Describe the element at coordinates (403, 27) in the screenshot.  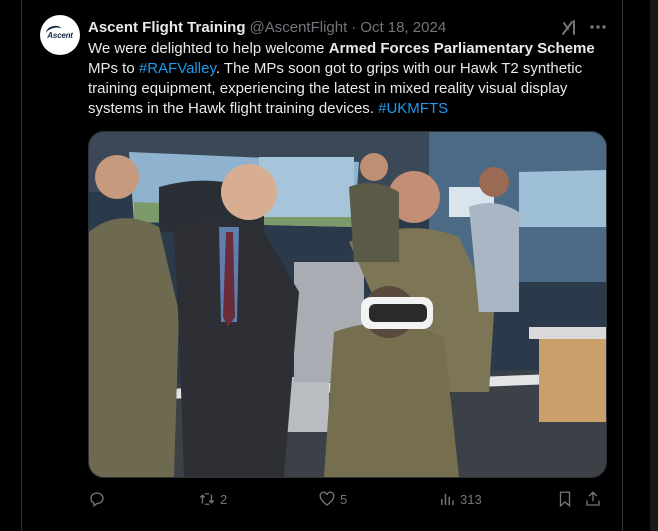
I see `post-date: Oct 18, 2024` at that location.